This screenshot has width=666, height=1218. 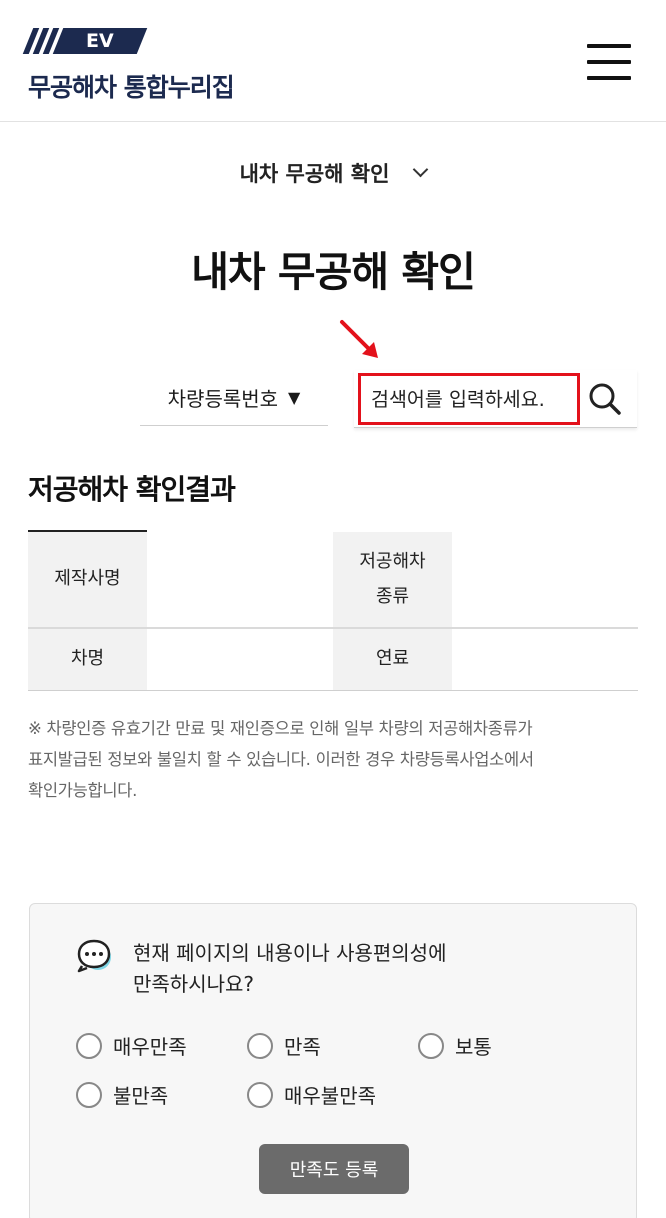 What do you see at coordinates (128, 66) in the screenshot?
I see `site-logo: EV 무공해차 통합누리집` at bounding box center [128, 66].